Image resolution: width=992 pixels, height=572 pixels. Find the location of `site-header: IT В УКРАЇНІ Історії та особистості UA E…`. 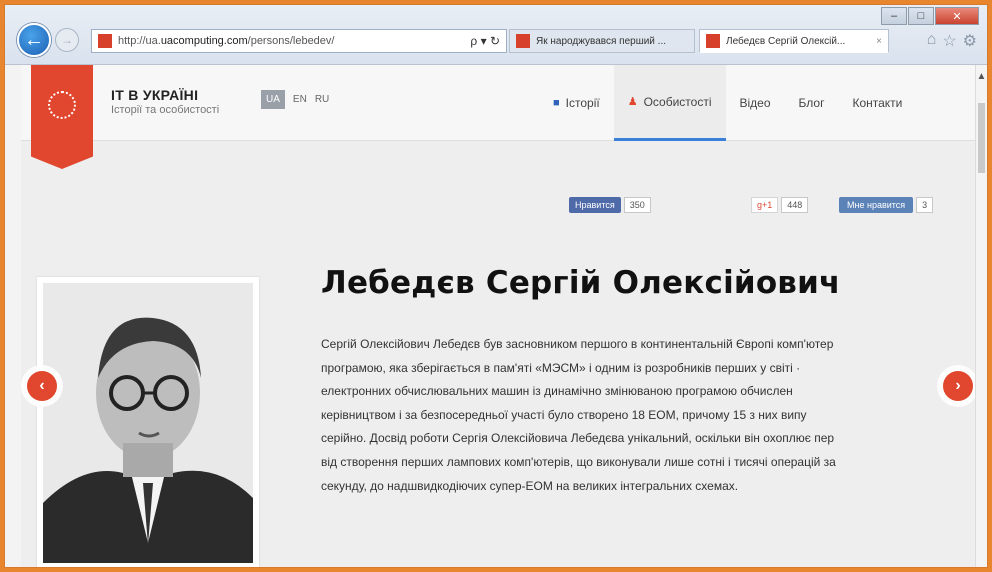

site-header: IT В УКРАЇНІ Історії та особистості UA E… is located at coordinates (499, 103).